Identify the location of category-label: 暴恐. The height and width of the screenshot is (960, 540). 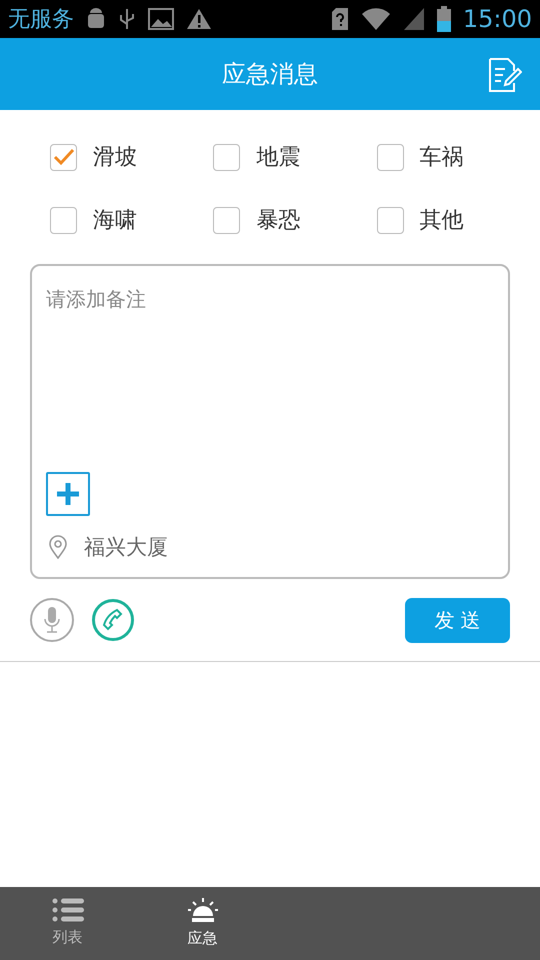
(278, 220).